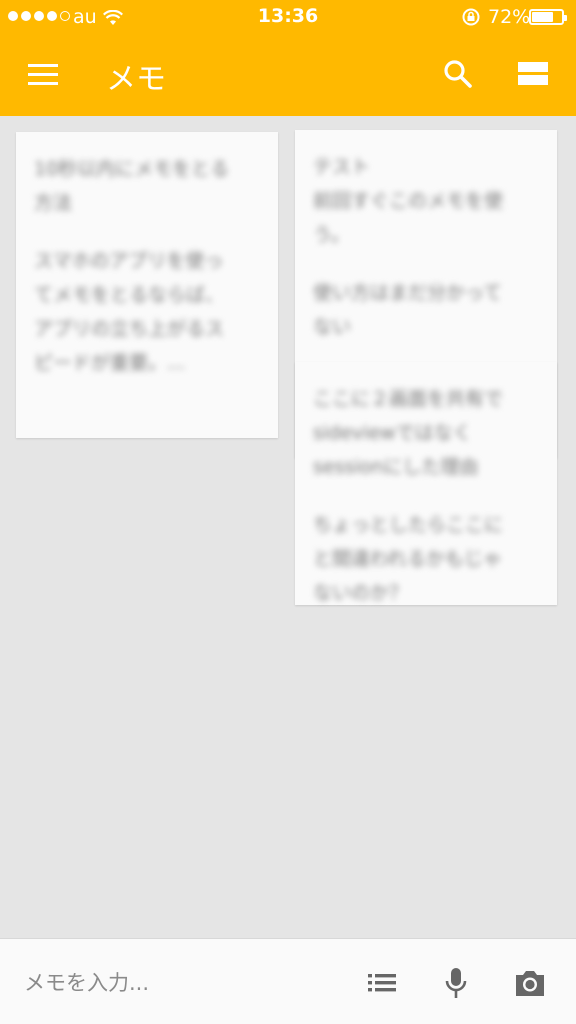 This screenshot has width=576, height=1024. I want to click on note-body: 使い方はまだ分かって ない, so click(408, 310).